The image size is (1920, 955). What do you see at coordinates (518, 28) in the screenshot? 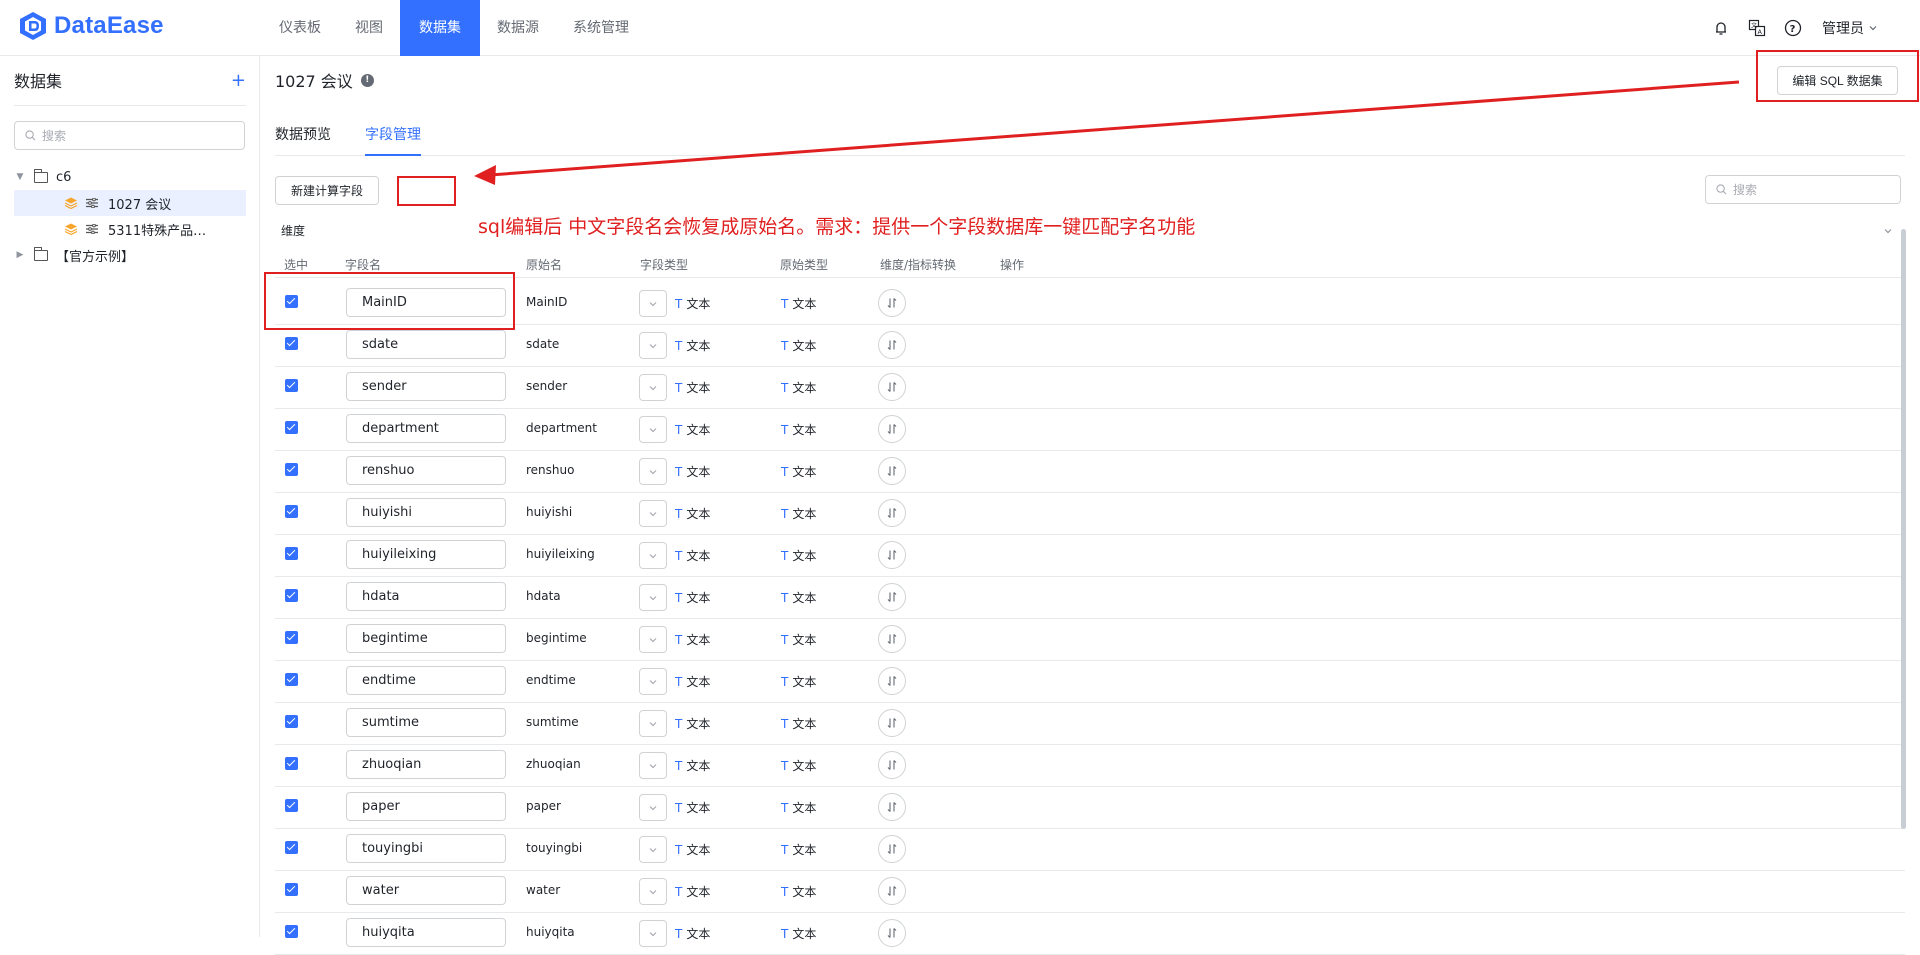
I see `nav-datasource: 数据源` at bounding box center [518, 28].